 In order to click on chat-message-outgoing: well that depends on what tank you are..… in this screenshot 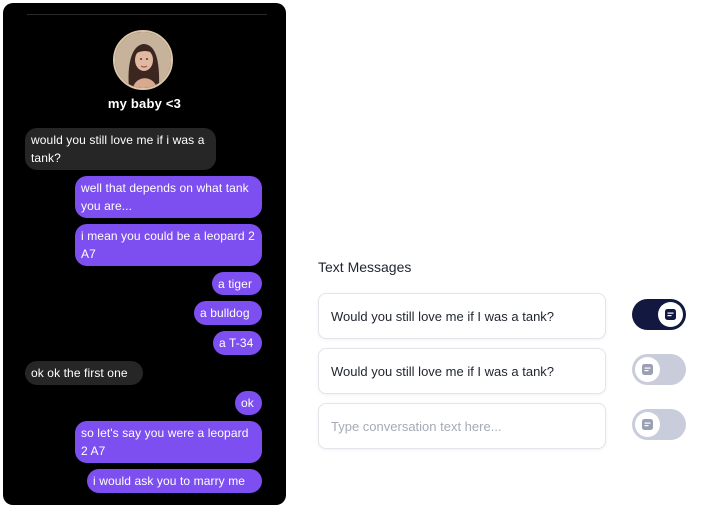, I will do `click(168, 197)`.